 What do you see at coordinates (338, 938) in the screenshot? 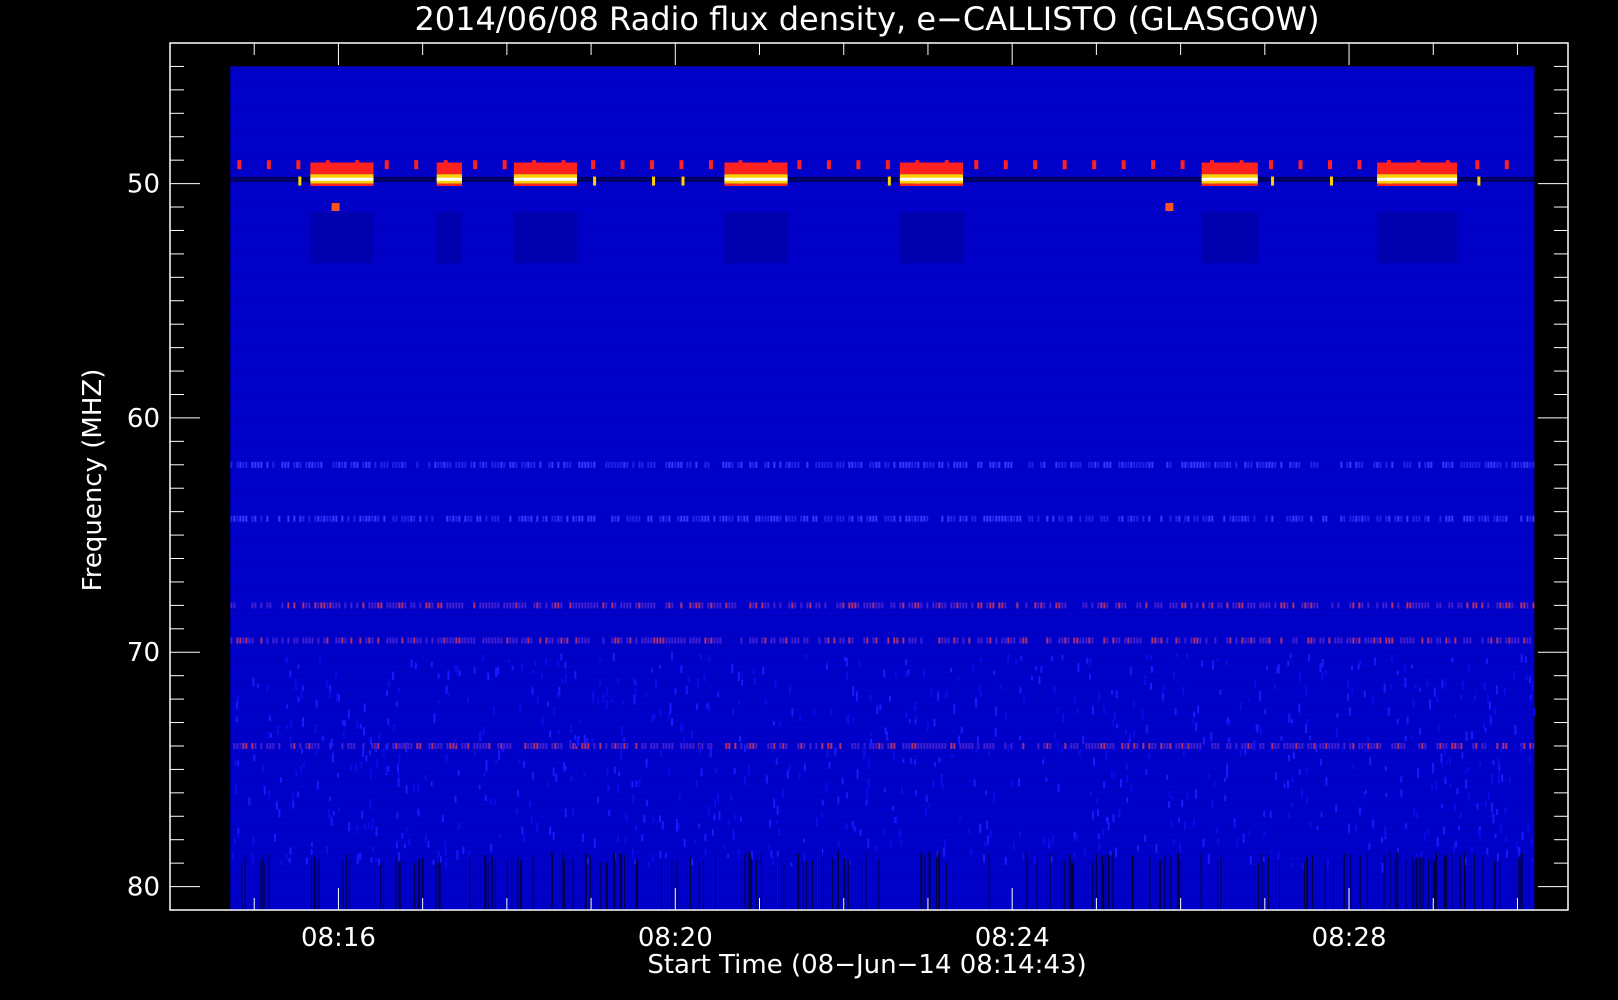
I see `x-tick-label: 08:16` at bounding box center [338, 938].